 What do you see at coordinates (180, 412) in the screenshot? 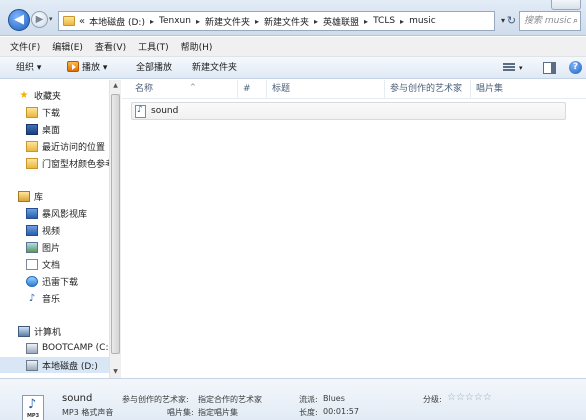
I see `details-album-label: 唱片集:` at bounding box center [180, 412].